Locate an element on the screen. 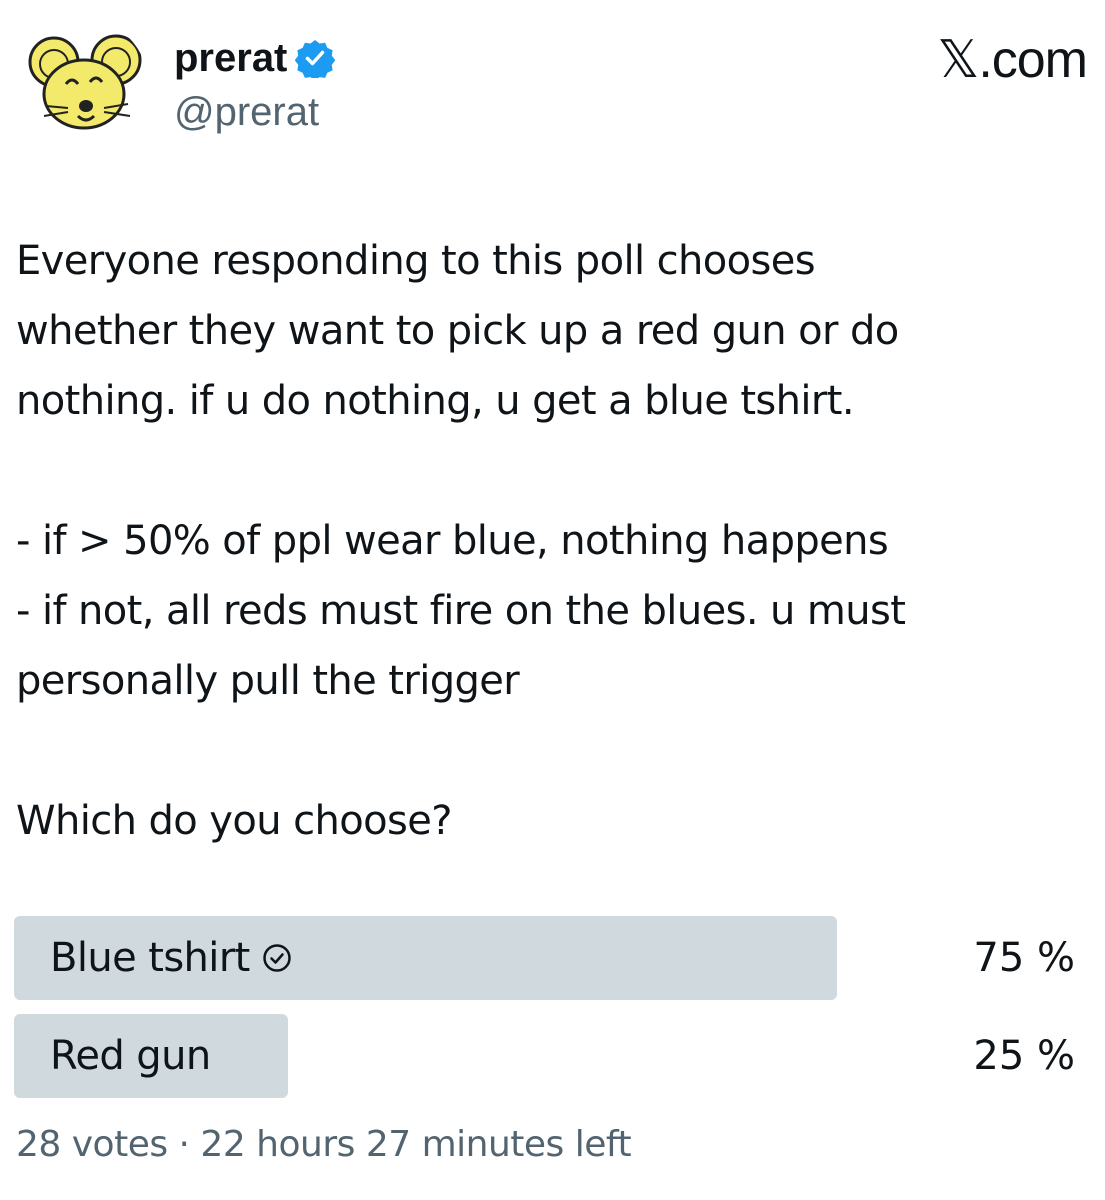 The image size is (1105, 1200). selected-check-icon is located at coordinates (277, 958).